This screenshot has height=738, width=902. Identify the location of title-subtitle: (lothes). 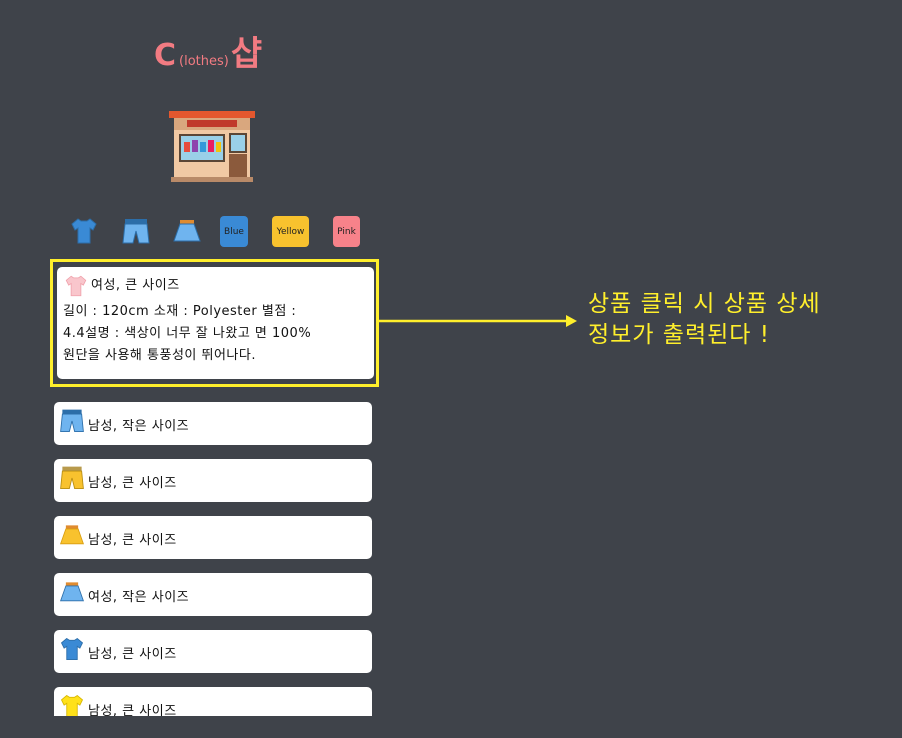
(204, 61).